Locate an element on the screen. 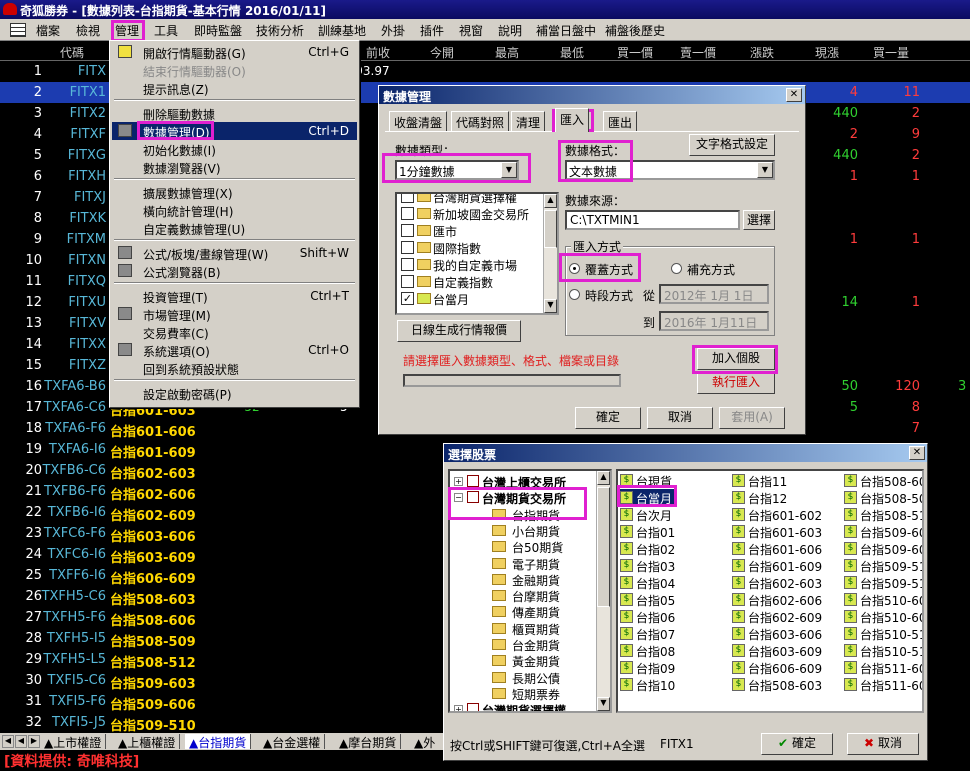 The image size is (970, 771). stock-item: $台指509-603 is located at coordinates (883, 531).